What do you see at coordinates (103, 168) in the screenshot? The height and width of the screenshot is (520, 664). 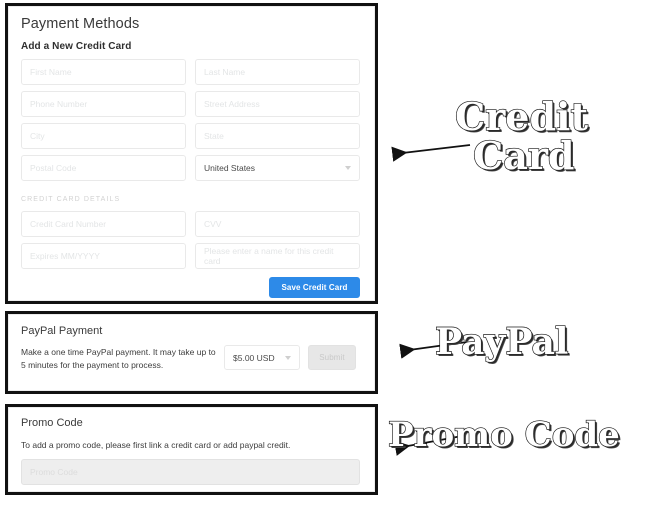 I see `postal-code-input: Postal Code` at bounding box center [103, 168].